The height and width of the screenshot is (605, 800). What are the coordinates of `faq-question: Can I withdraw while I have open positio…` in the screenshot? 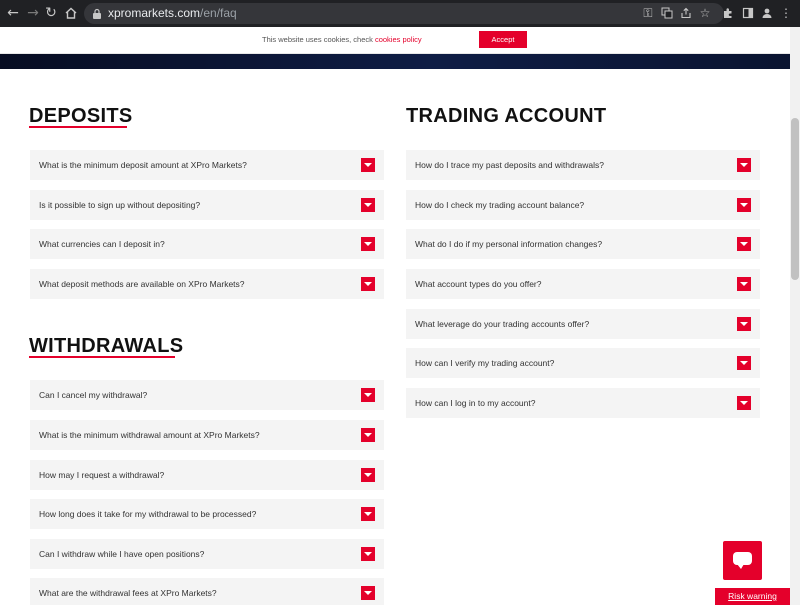 It's located at (122, 554).